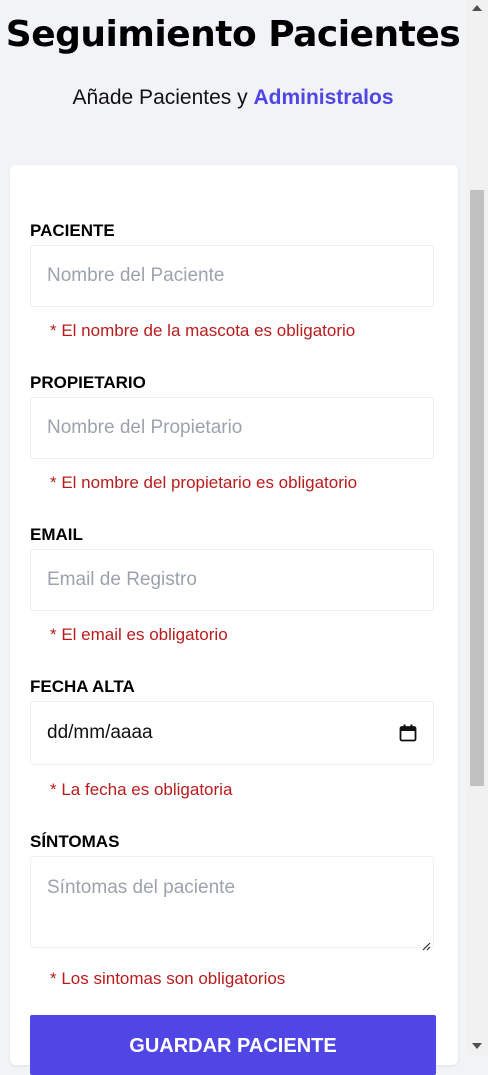 This screenshot has width=488, height=1075. I want to click on patient-name-input: Nombre del Paciente, so click(232, 276).